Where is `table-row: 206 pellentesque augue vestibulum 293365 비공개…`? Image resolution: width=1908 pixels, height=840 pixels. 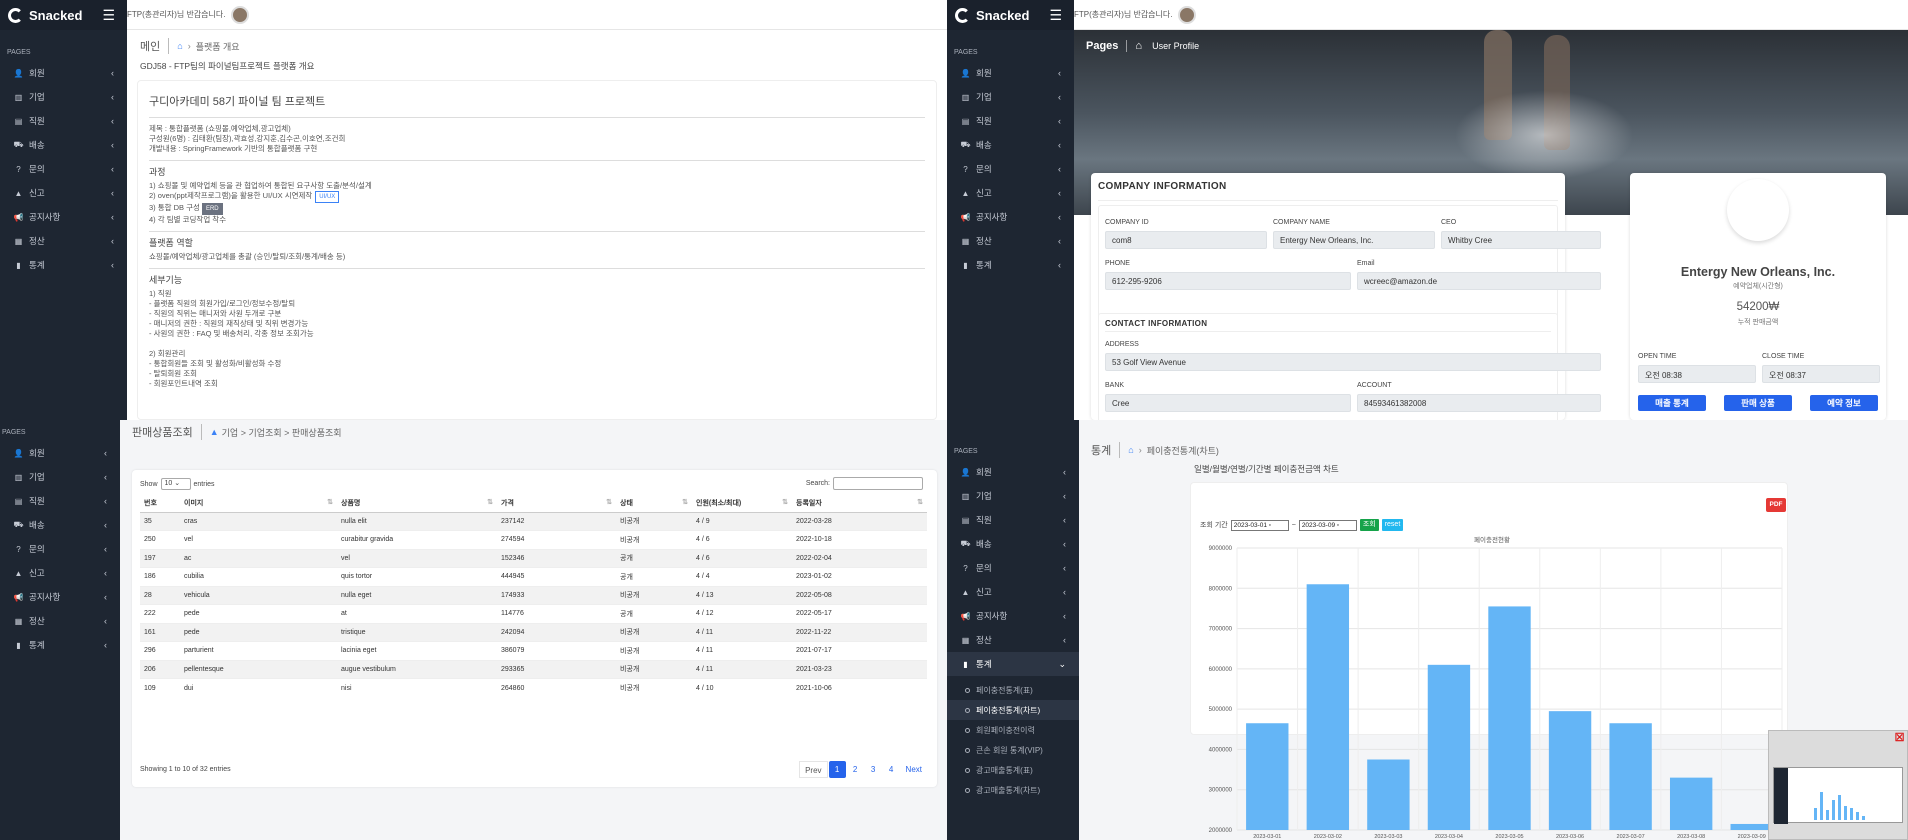
table-row: 206 pellentesque augue vestibulum 293365 비공개… is located at coordinates (533, 669).